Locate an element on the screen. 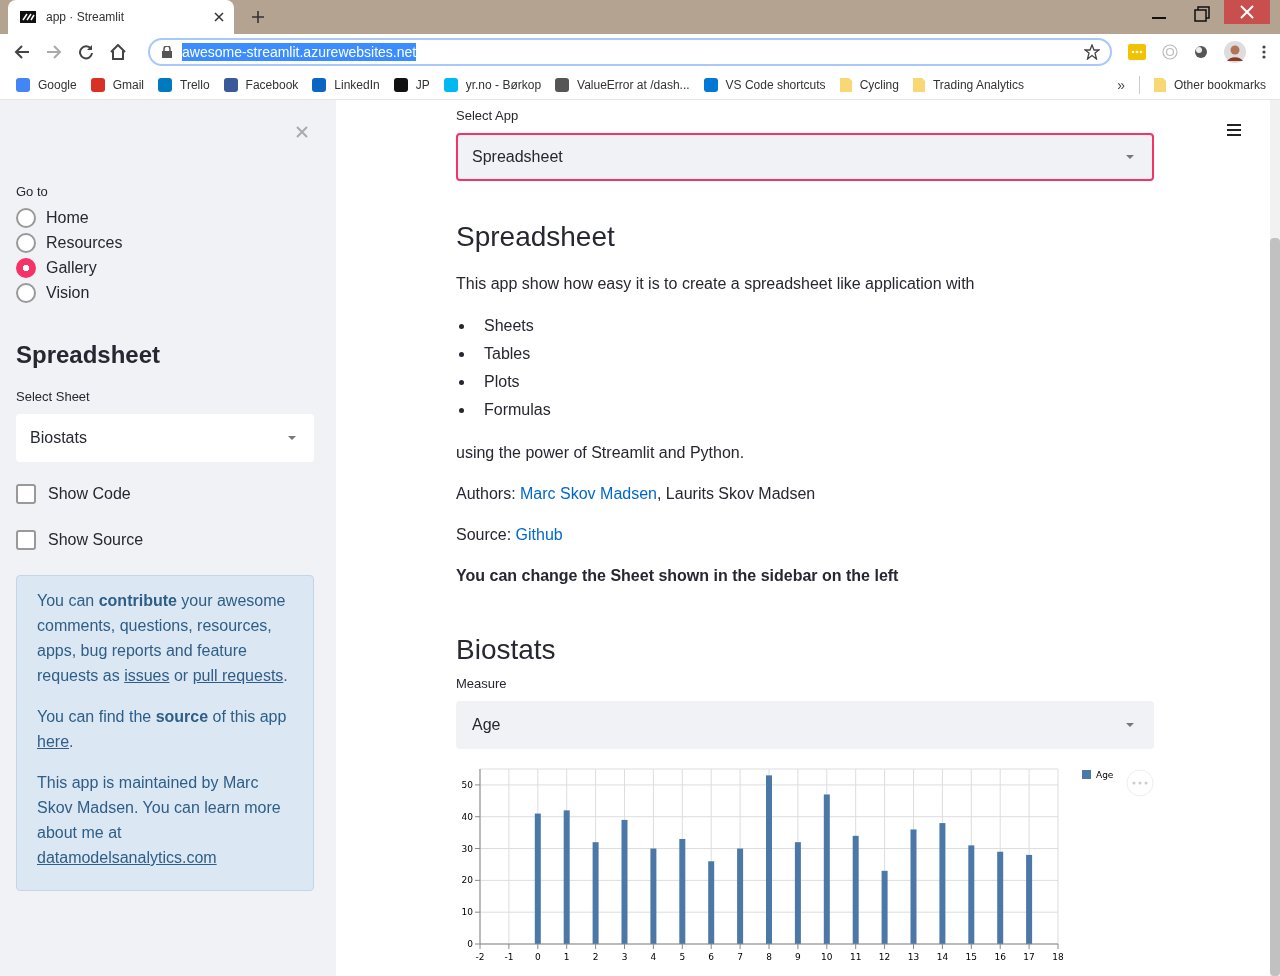 The image size is (1280, 976). tick-label: 3 is located at coordinates (624, 957).